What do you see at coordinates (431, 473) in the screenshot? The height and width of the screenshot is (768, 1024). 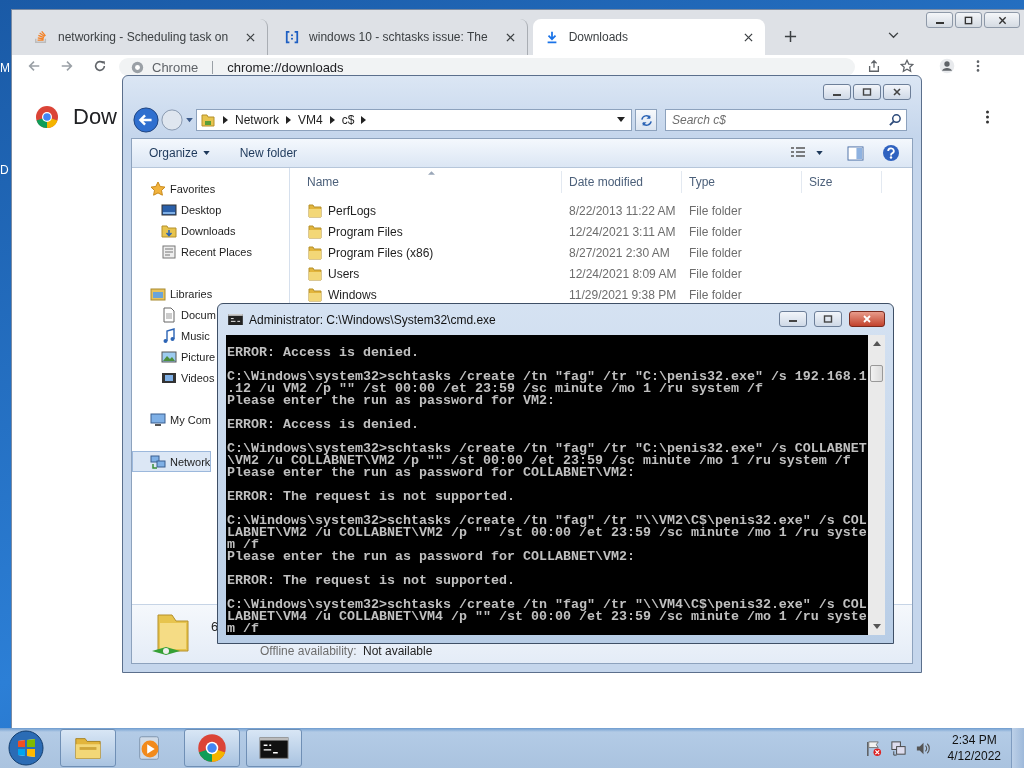 I see `console-line: Please enter the run as password for COLLABNET\VM2:` at bounding box center [431, 473].